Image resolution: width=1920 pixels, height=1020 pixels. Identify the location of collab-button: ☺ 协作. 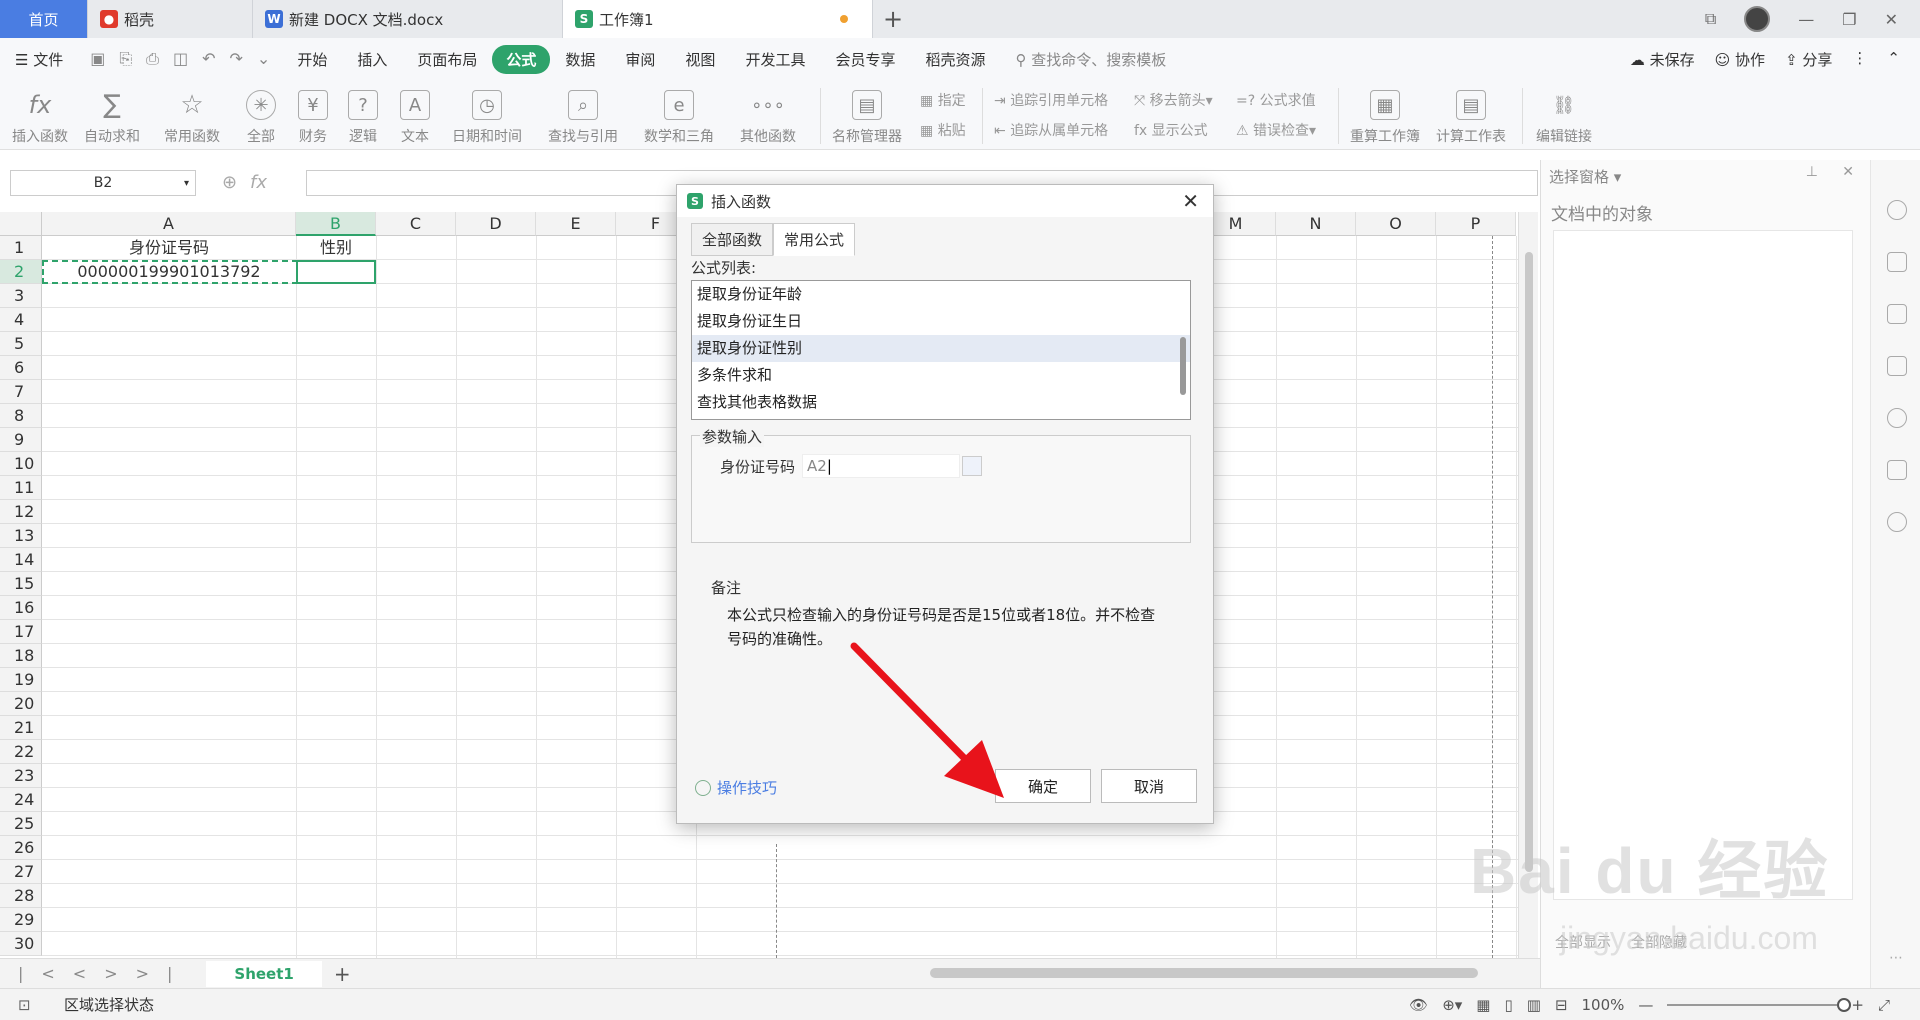
(1740, 59).